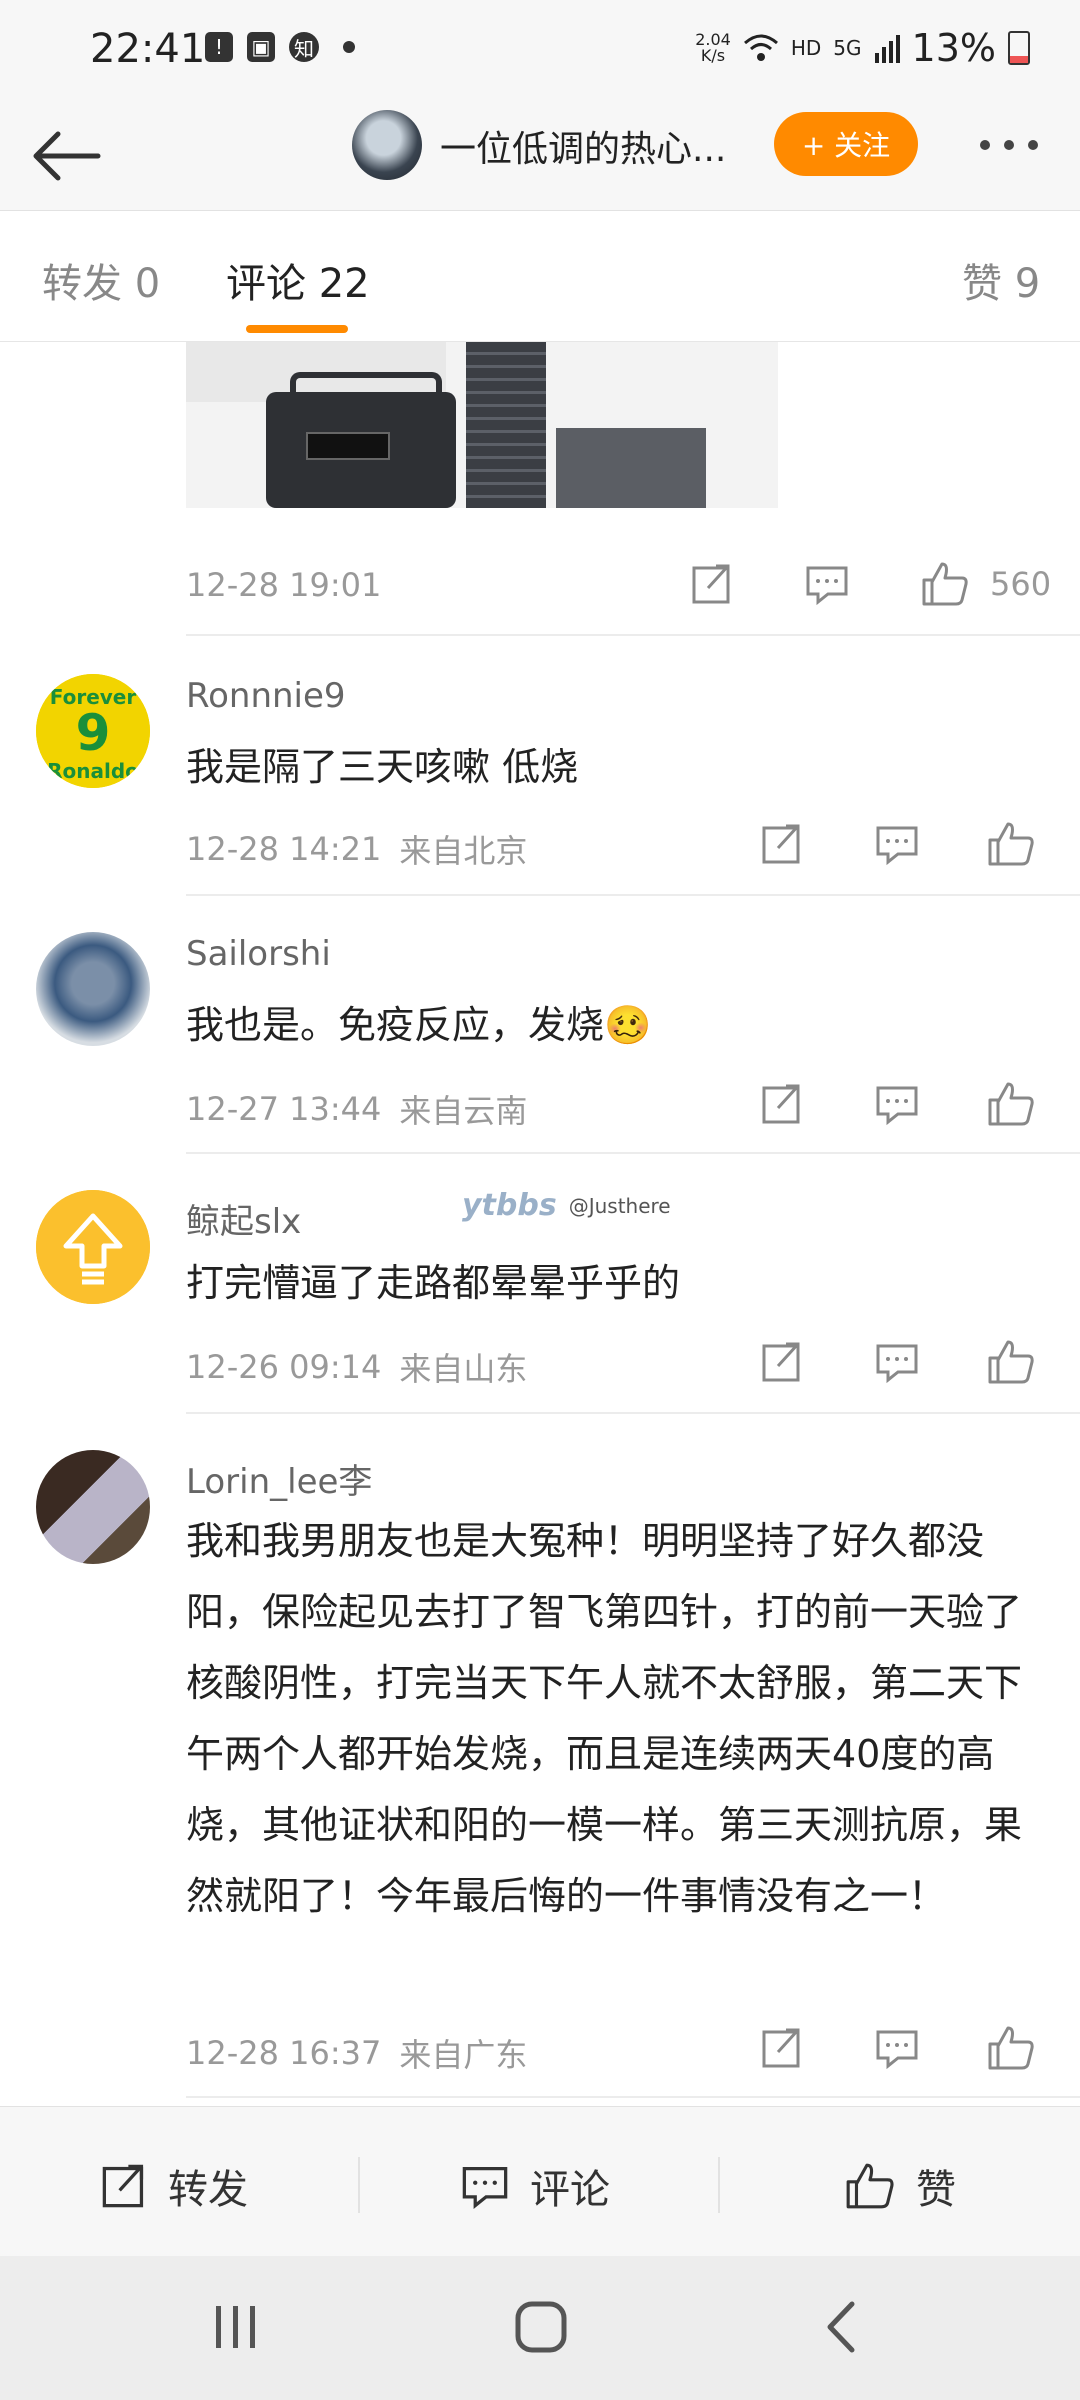 This screenshot has width=1080, height=2400. I want to click on comment-username: 鲸起slx, so click(243, 1218).